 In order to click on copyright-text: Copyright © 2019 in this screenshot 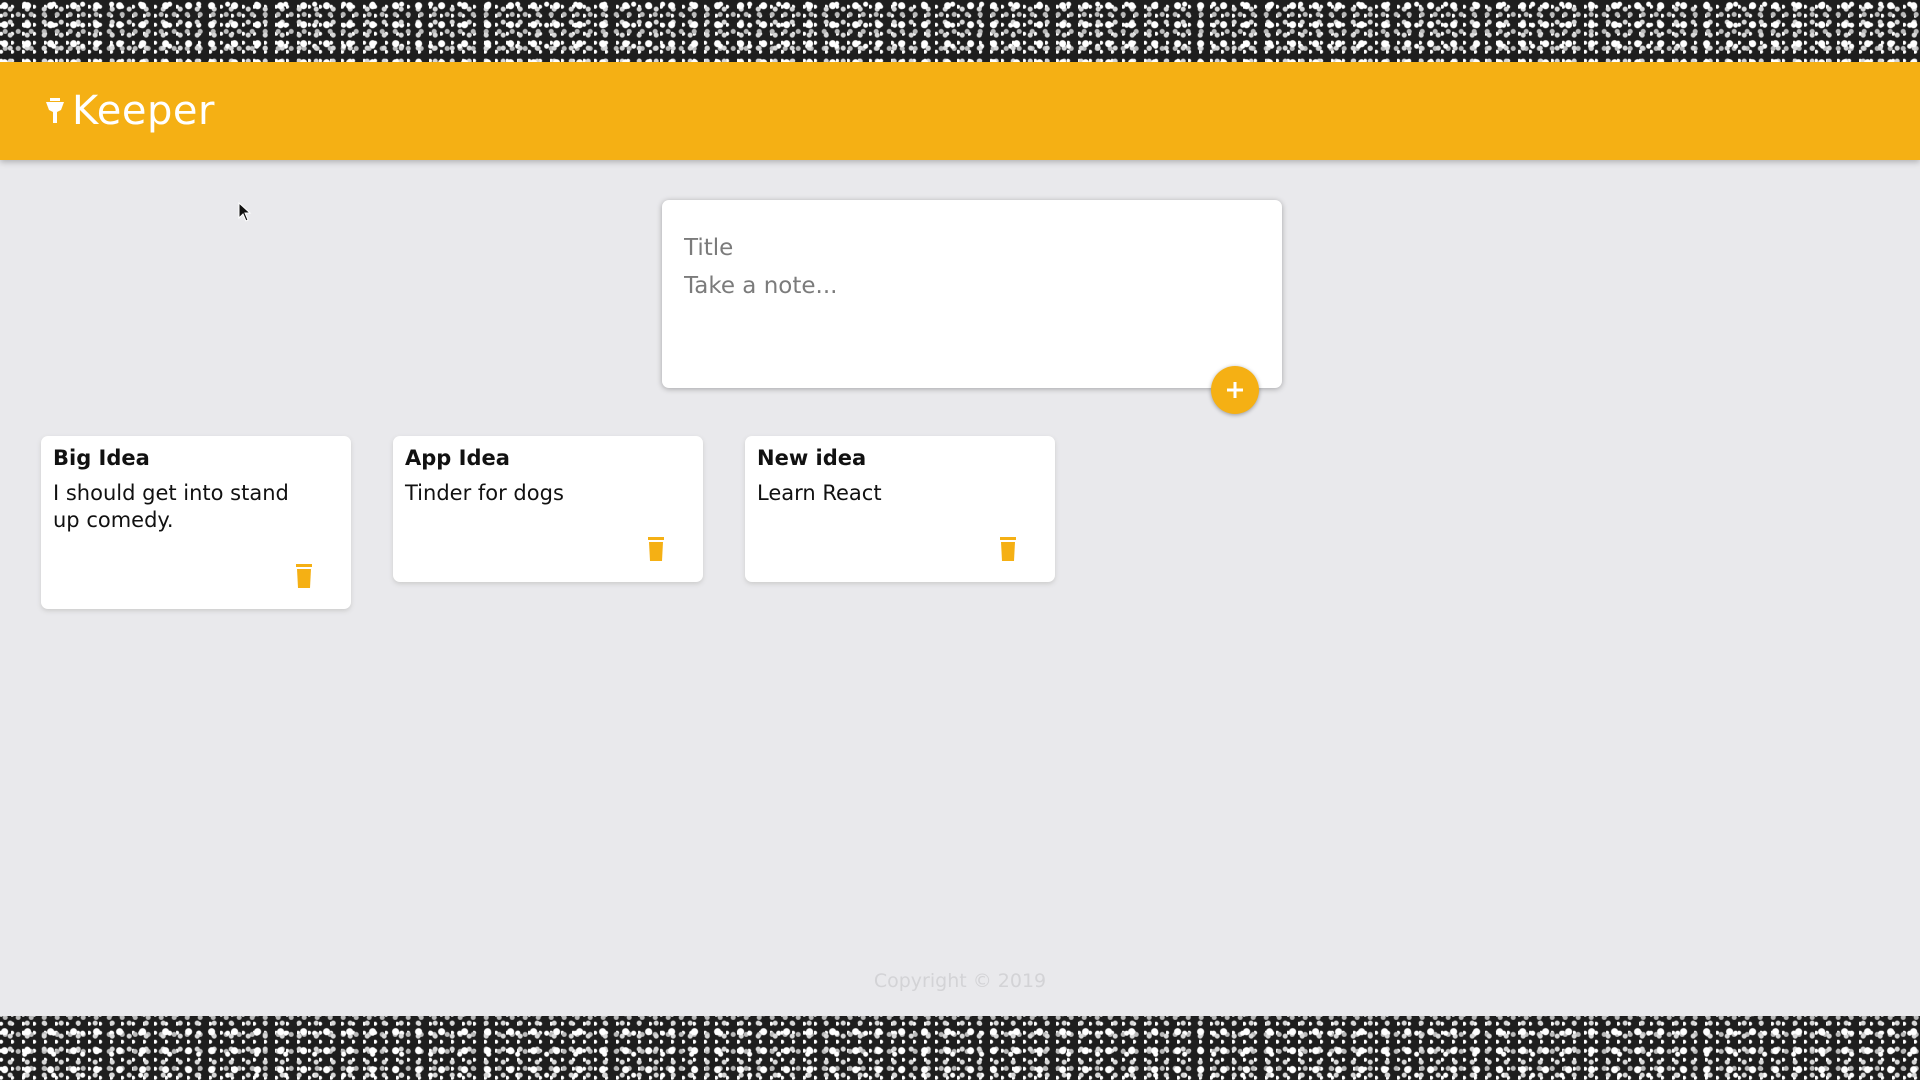, I will do `click(960, 981)`.